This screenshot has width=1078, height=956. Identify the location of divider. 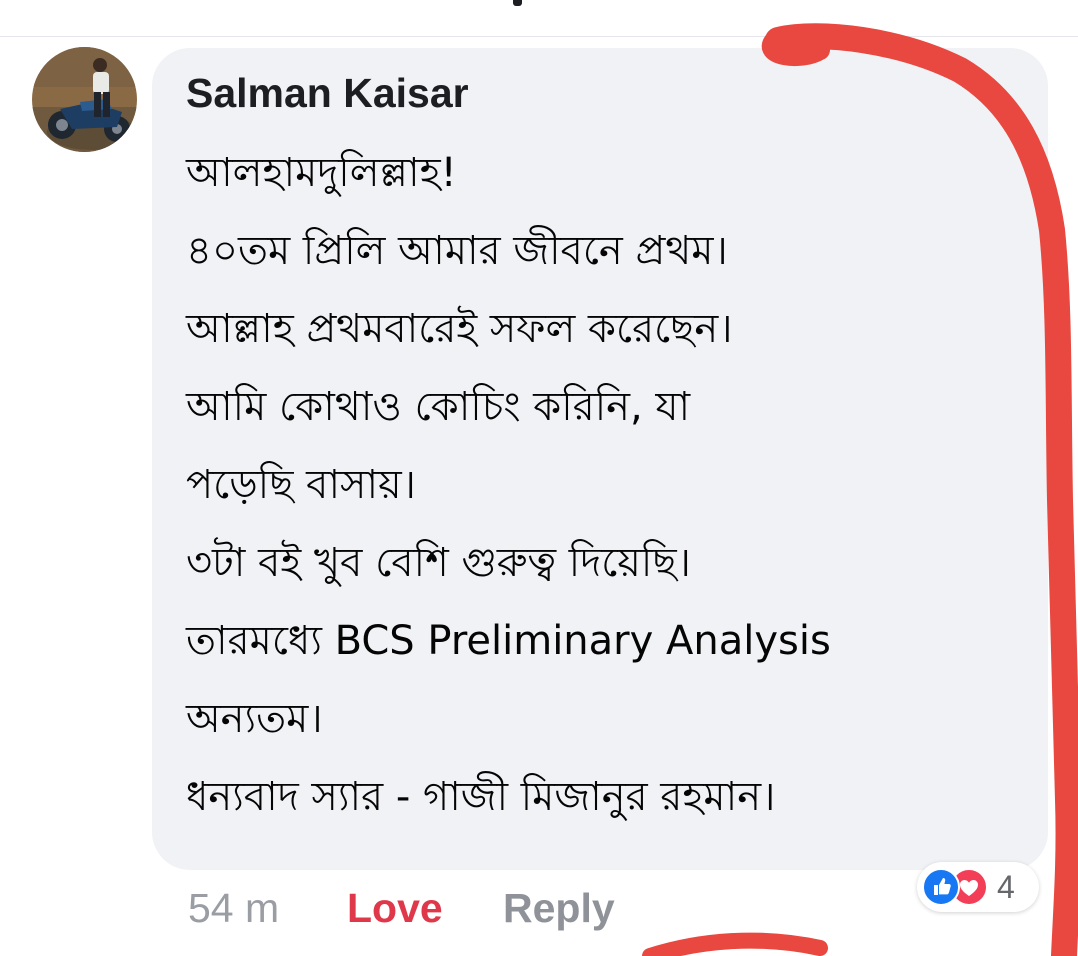
(539, 36).